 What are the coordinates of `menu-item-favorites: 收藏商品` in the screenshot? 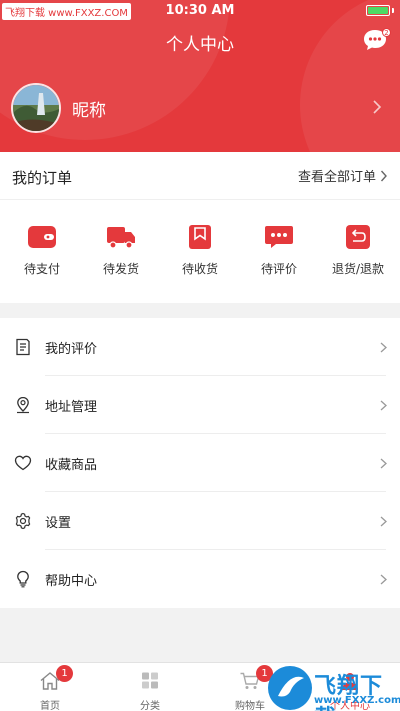 It's located at (200, 463).